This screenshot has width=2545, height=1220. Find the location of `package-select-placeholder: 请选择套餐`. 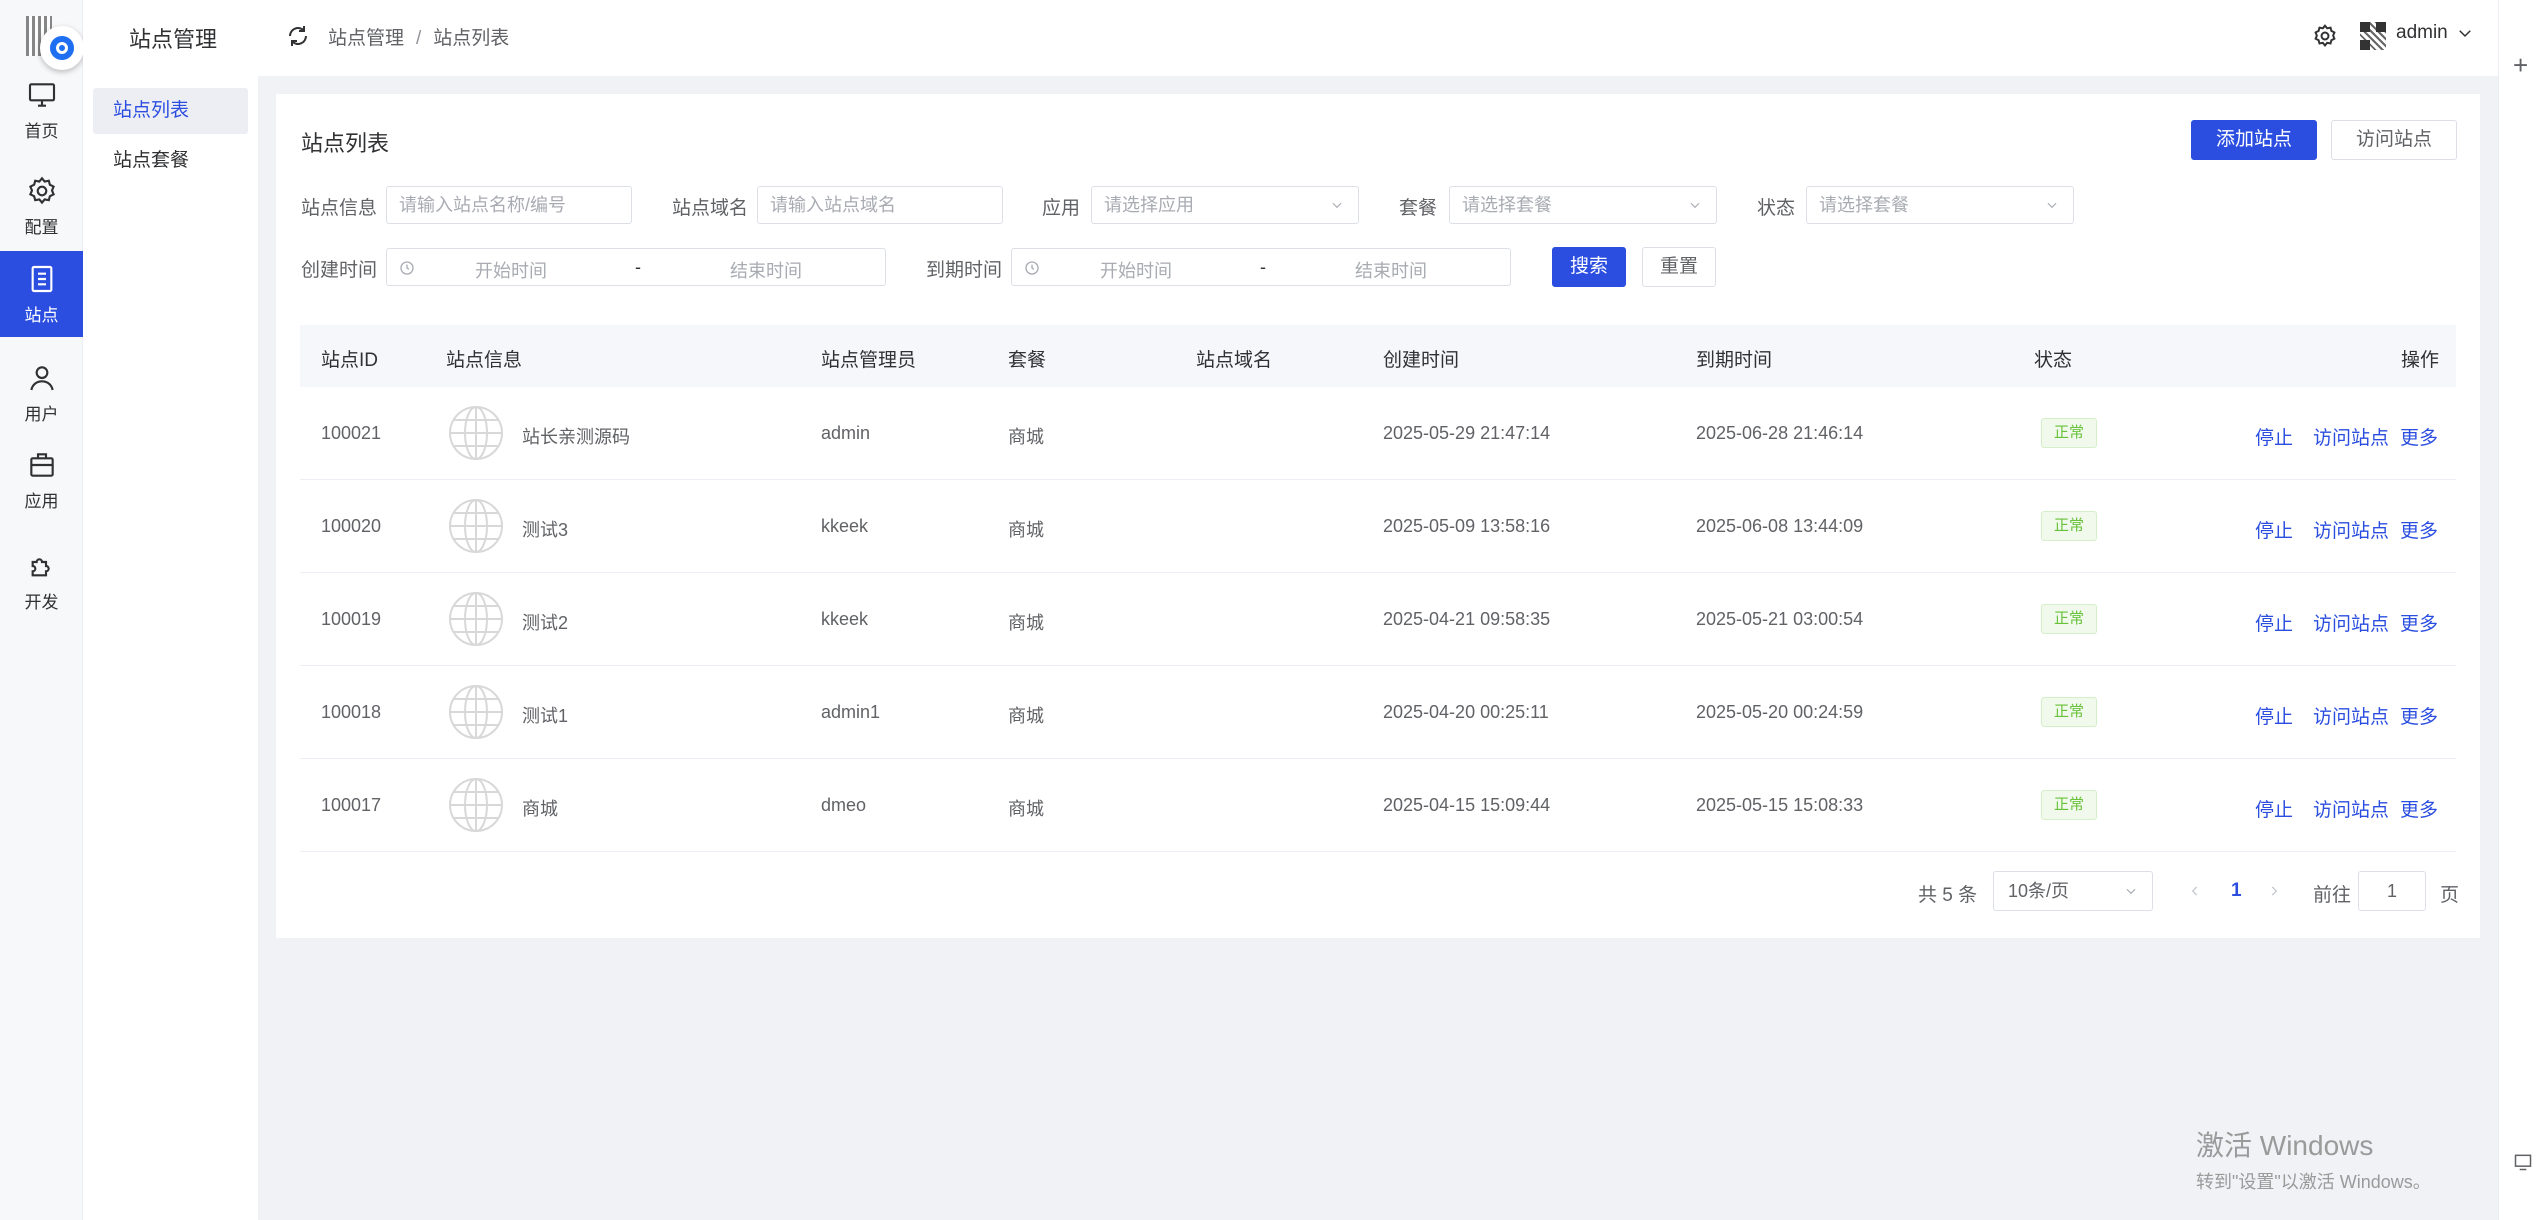

package-select-placeholder: 请选择套餐 is located at coordinates (1507, 205).